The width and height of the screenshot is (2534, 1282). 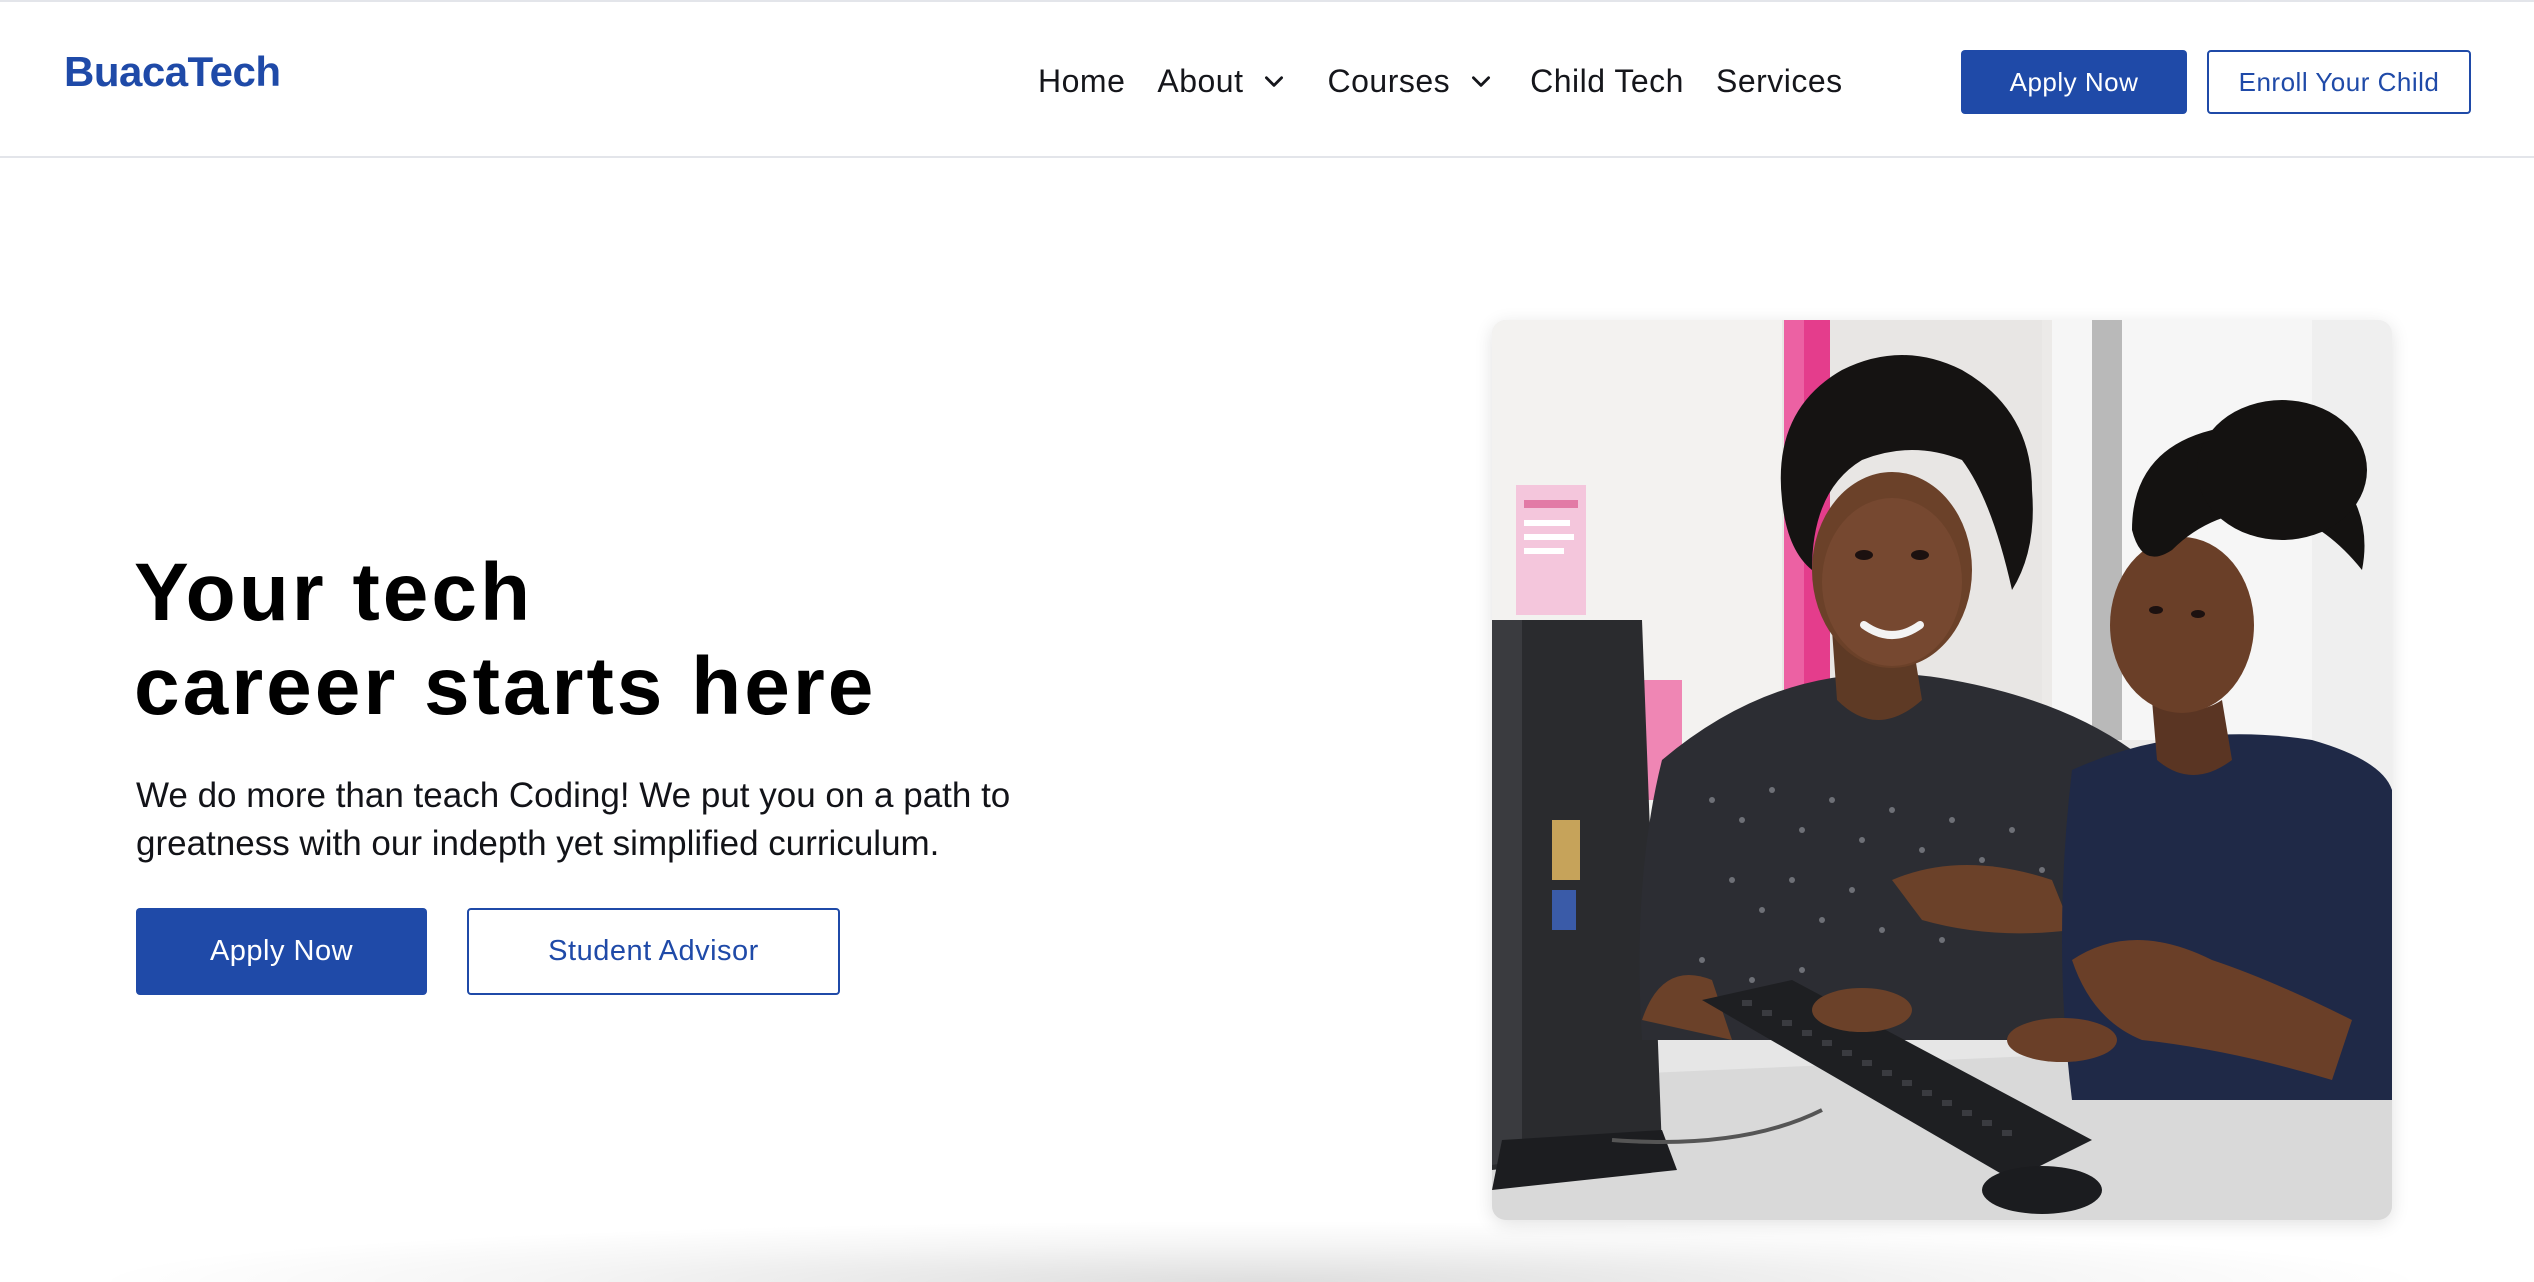 I want to click on enroll-your-child-button: Enroll Your Child, so click(x=2339, y=82).